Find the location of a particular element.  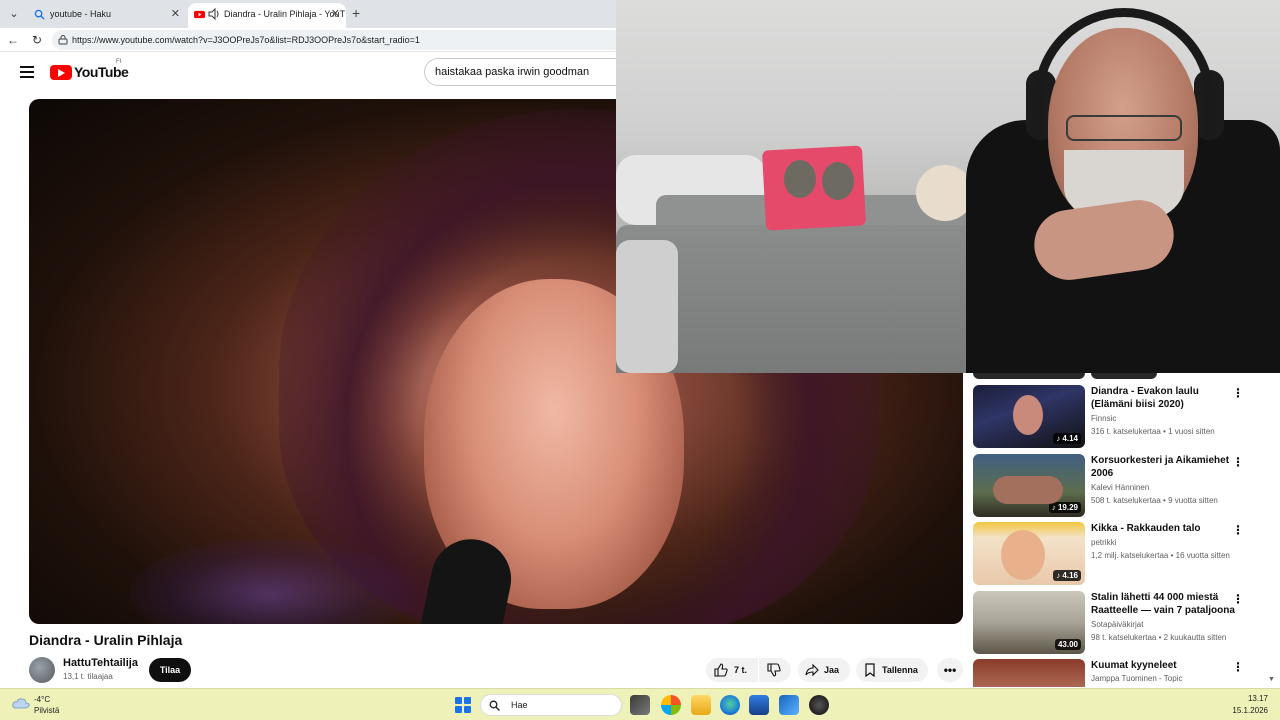

search-icon is located at coordinates (494, 705).